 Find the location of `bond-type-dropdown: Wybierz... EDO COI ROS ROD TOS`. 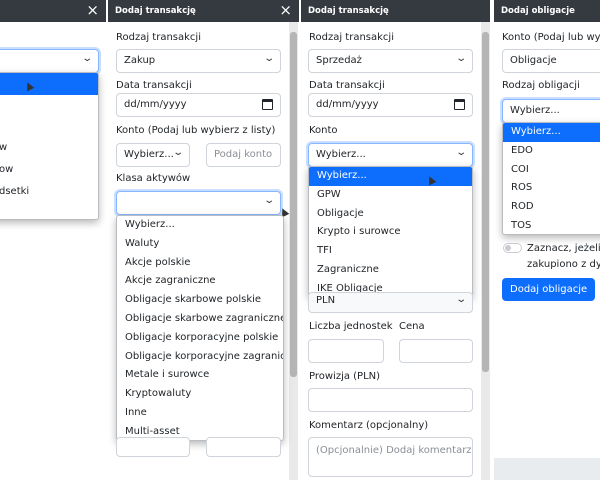

bond-type-dropdown: Wybierz... EDO COI ROS ROD TOS is located at coordinates (551, 178).